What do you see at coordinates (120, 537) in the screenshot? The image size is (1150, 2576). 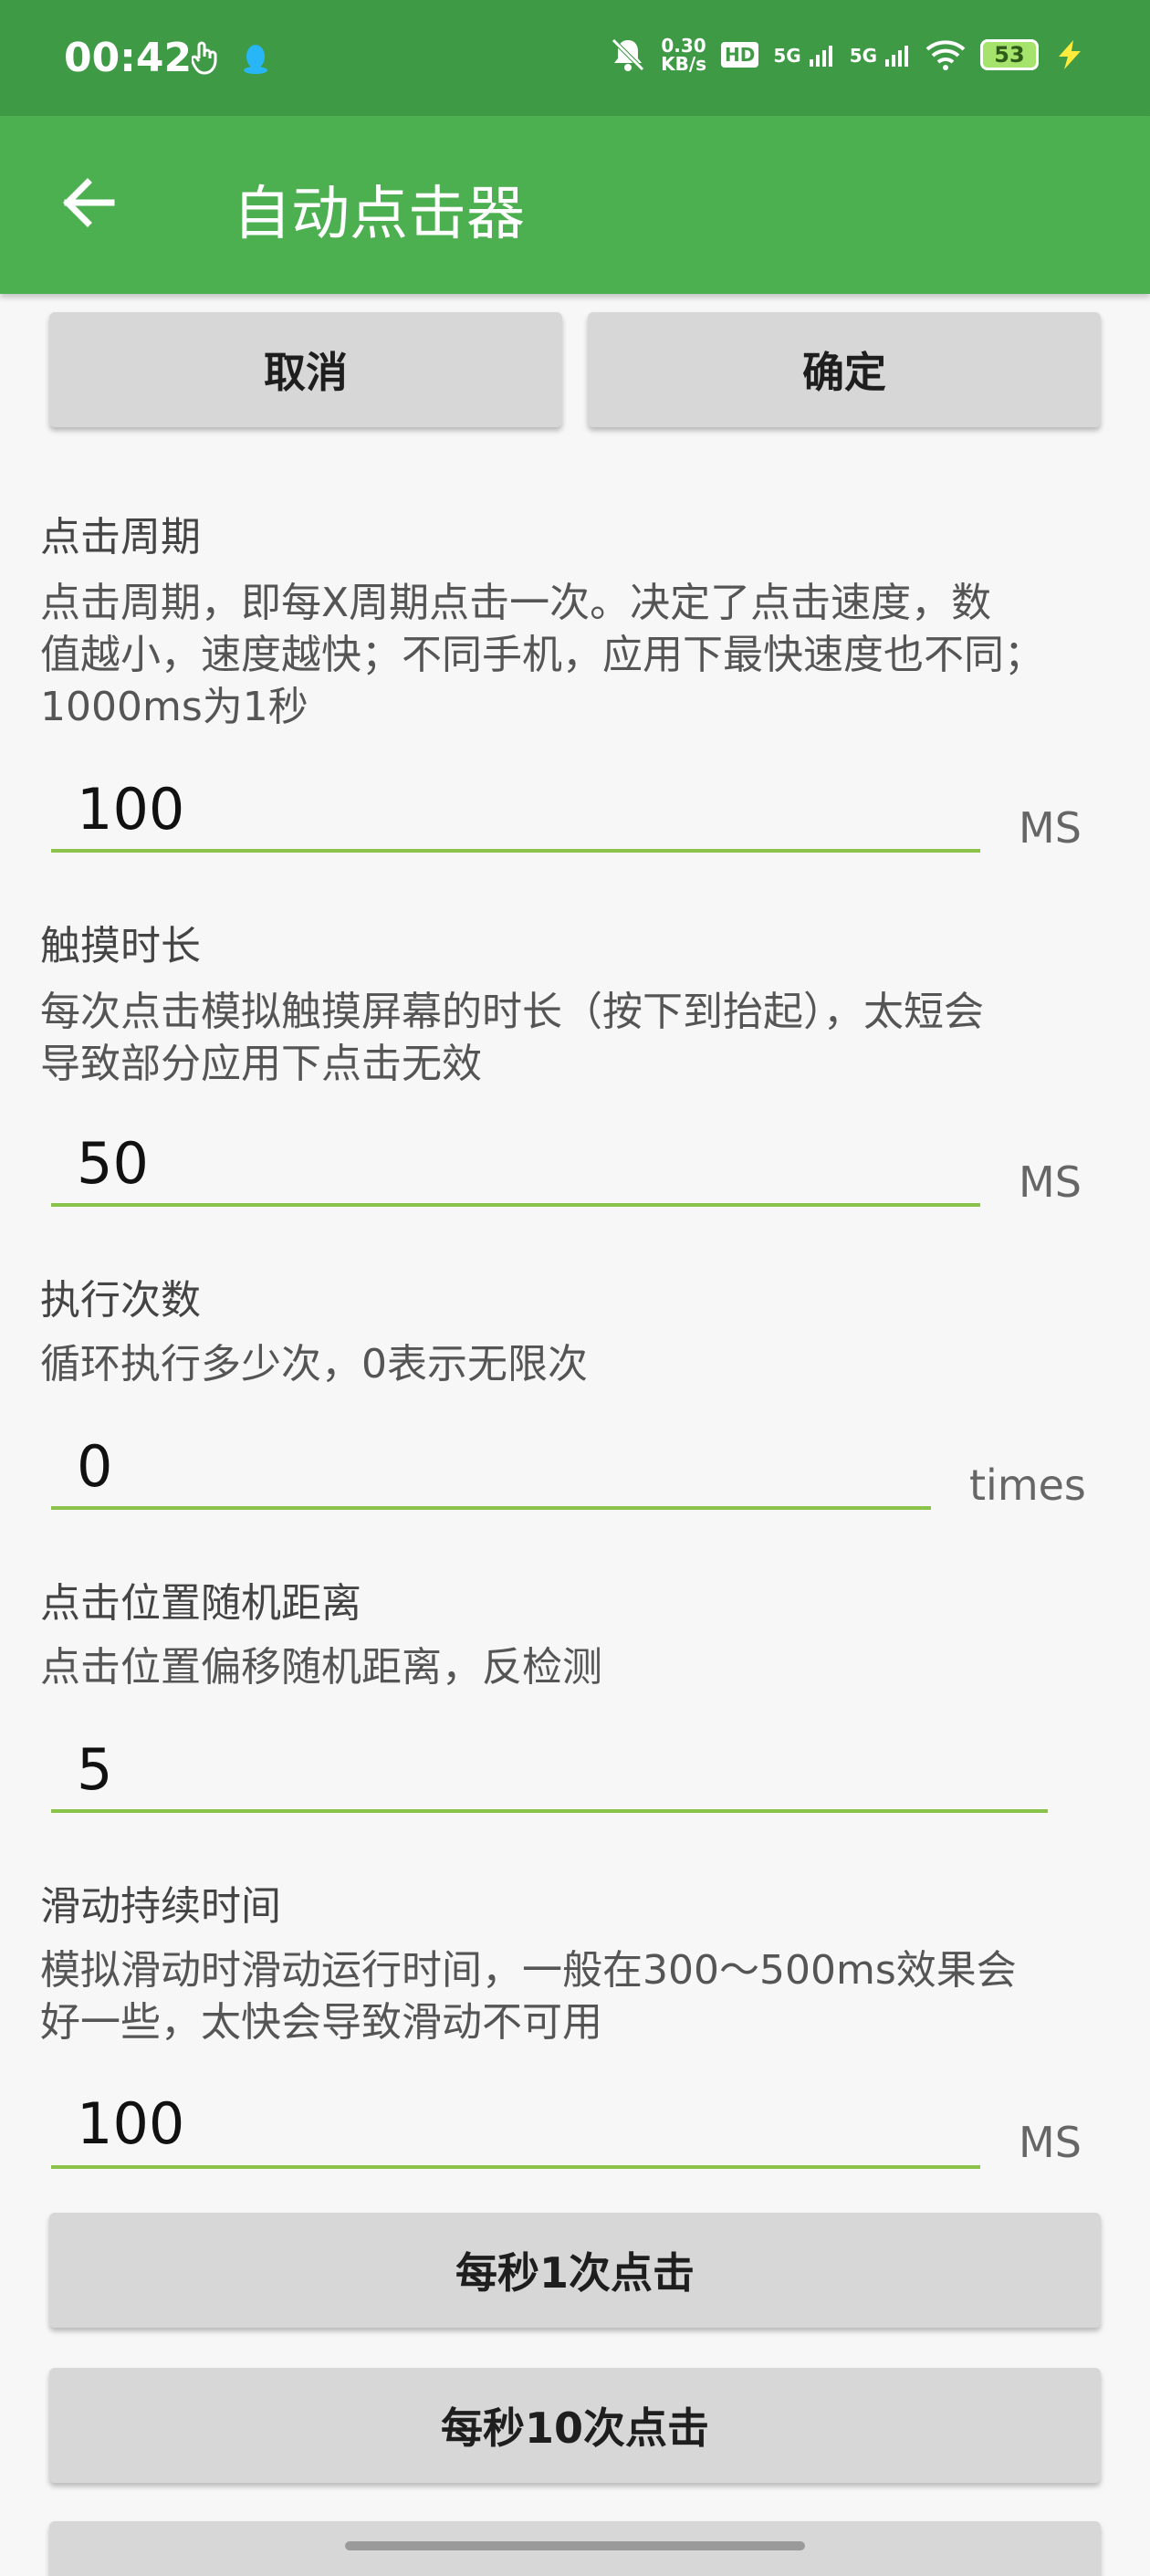 I see `click-period-title: 点击周期` at bounding box center [120, 537].